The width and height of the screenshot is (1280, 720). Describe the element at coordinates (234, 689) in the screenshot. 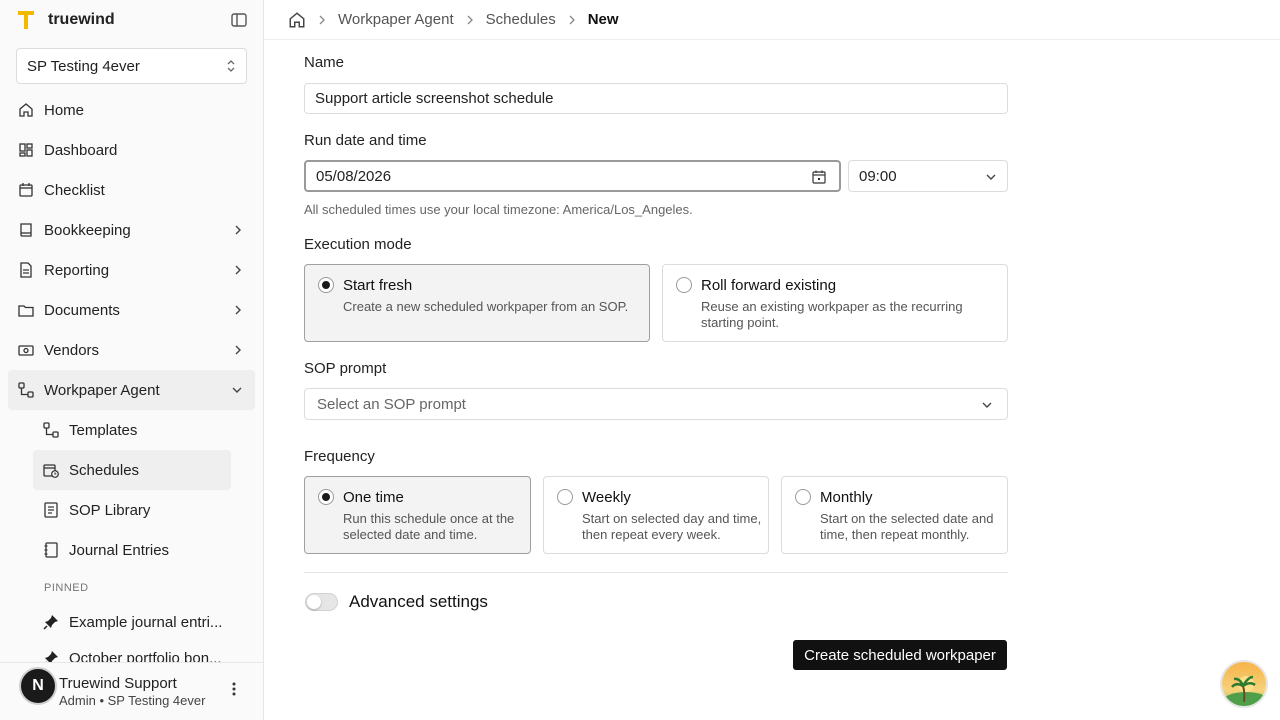

I see `more-vertical-icon` at that location.